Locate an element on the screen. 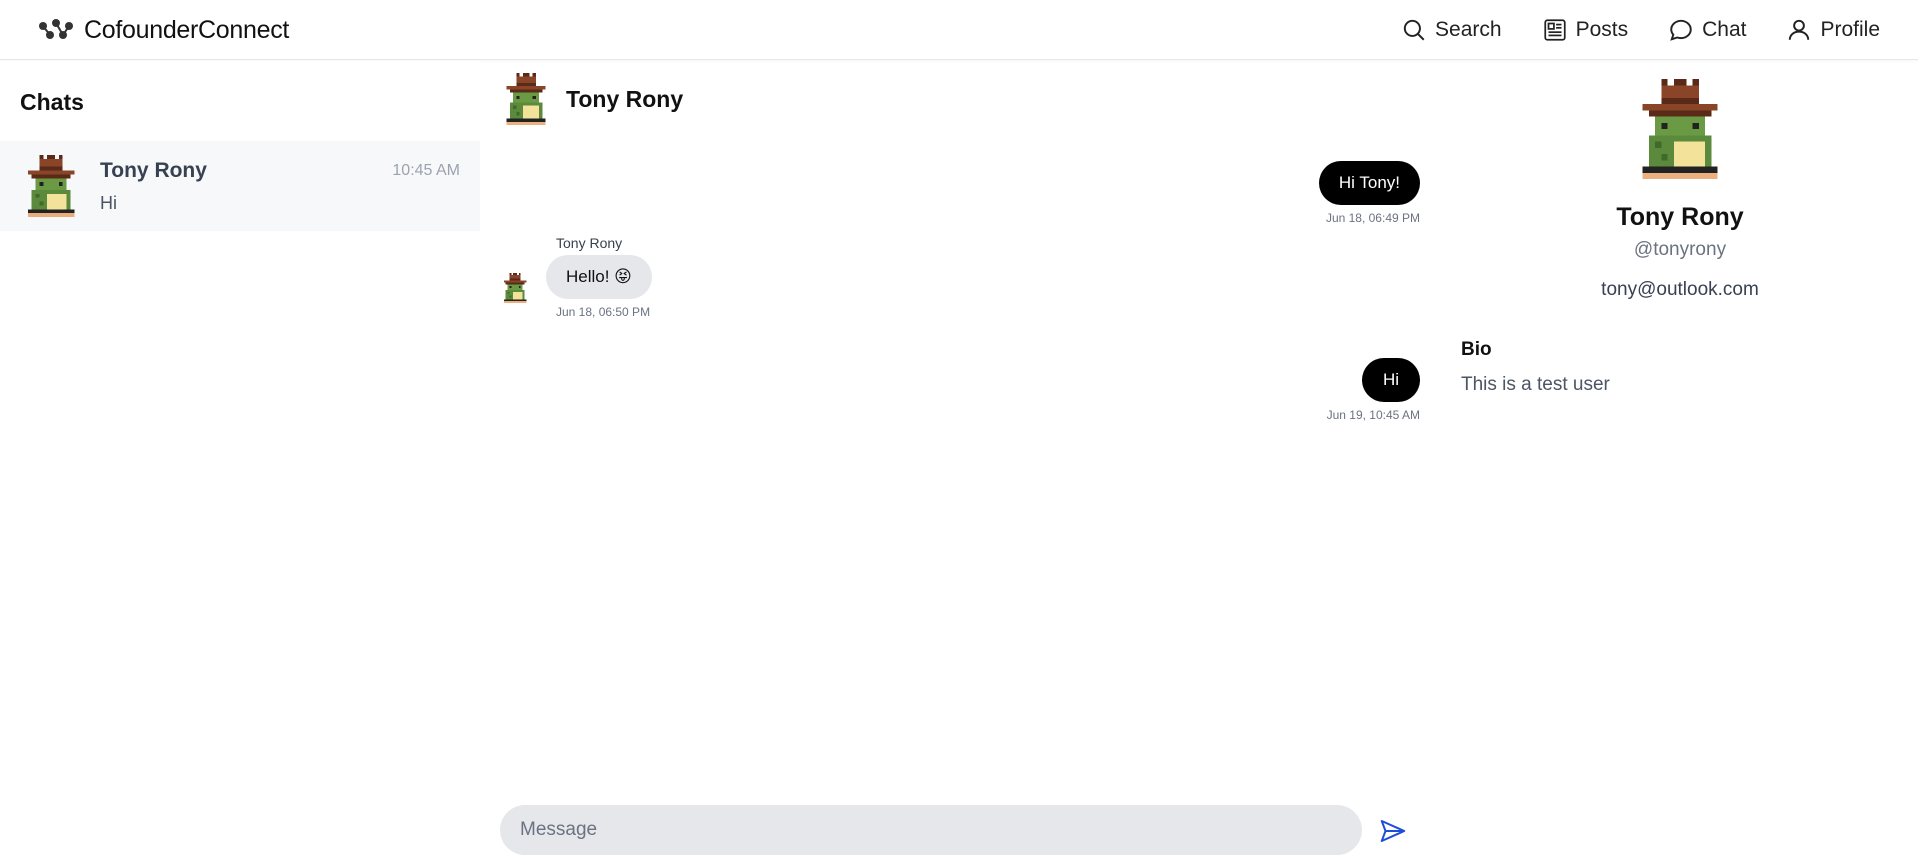 This screenshot has height=868, width=1918. message-timestamp: Jun 18, 06:49 PM is located at coordinates (1372, 218).